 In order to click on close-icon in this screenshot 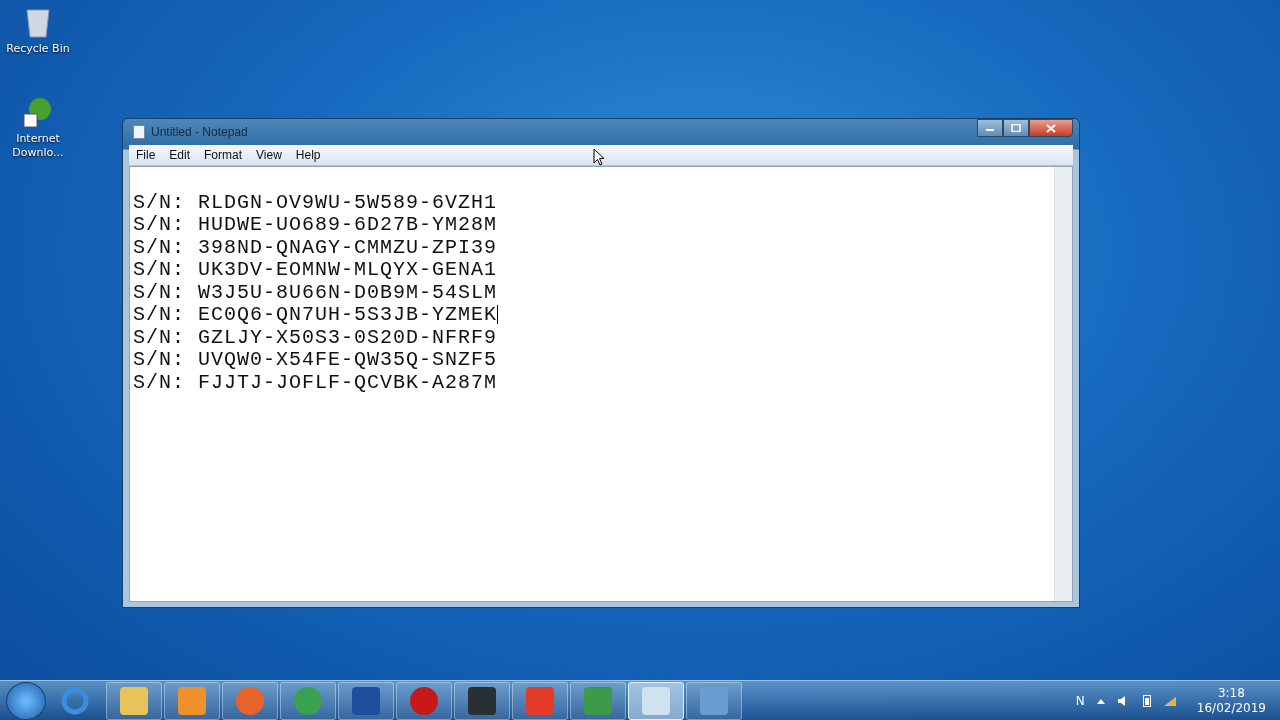, I will do `click(1051, 128)`.